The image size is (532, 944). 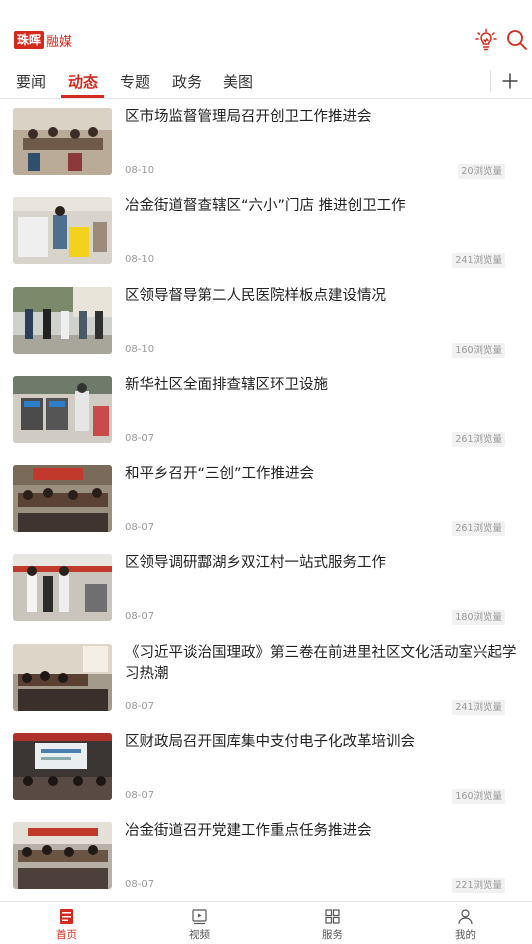 I want to click on nav-home: 首页, so click(x=66, y=923).